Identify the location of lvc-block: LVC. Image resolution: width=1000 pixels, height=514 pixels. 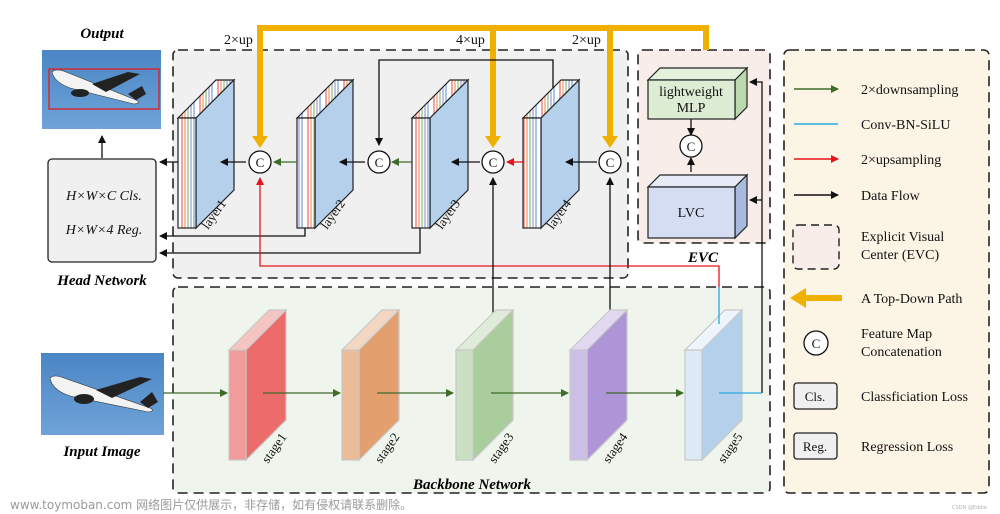
(697, 206).